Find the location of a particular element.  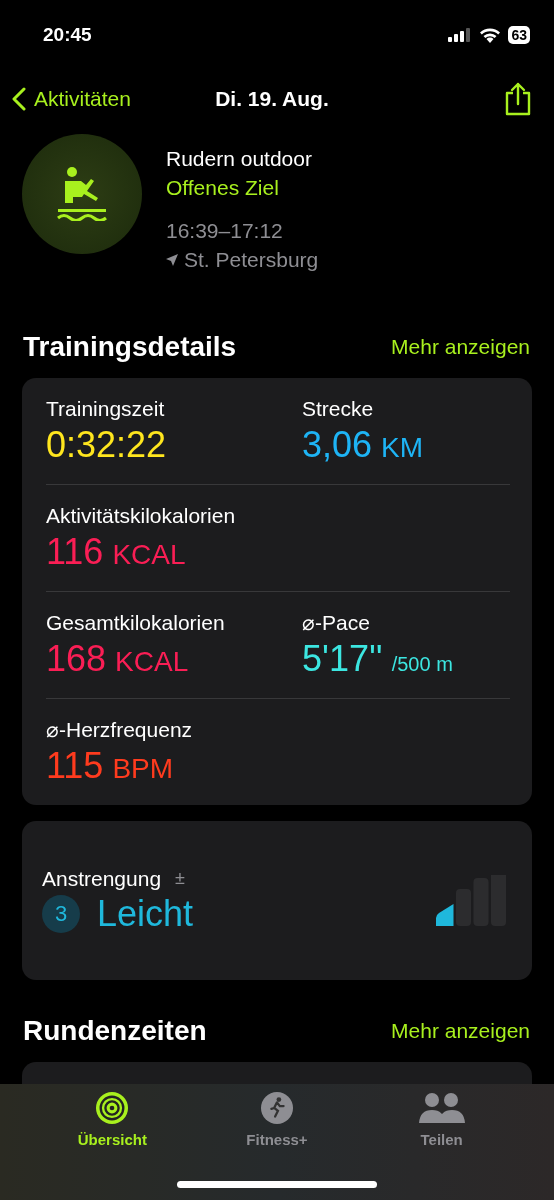

wifi-icon is located at coordinates (490, 35).